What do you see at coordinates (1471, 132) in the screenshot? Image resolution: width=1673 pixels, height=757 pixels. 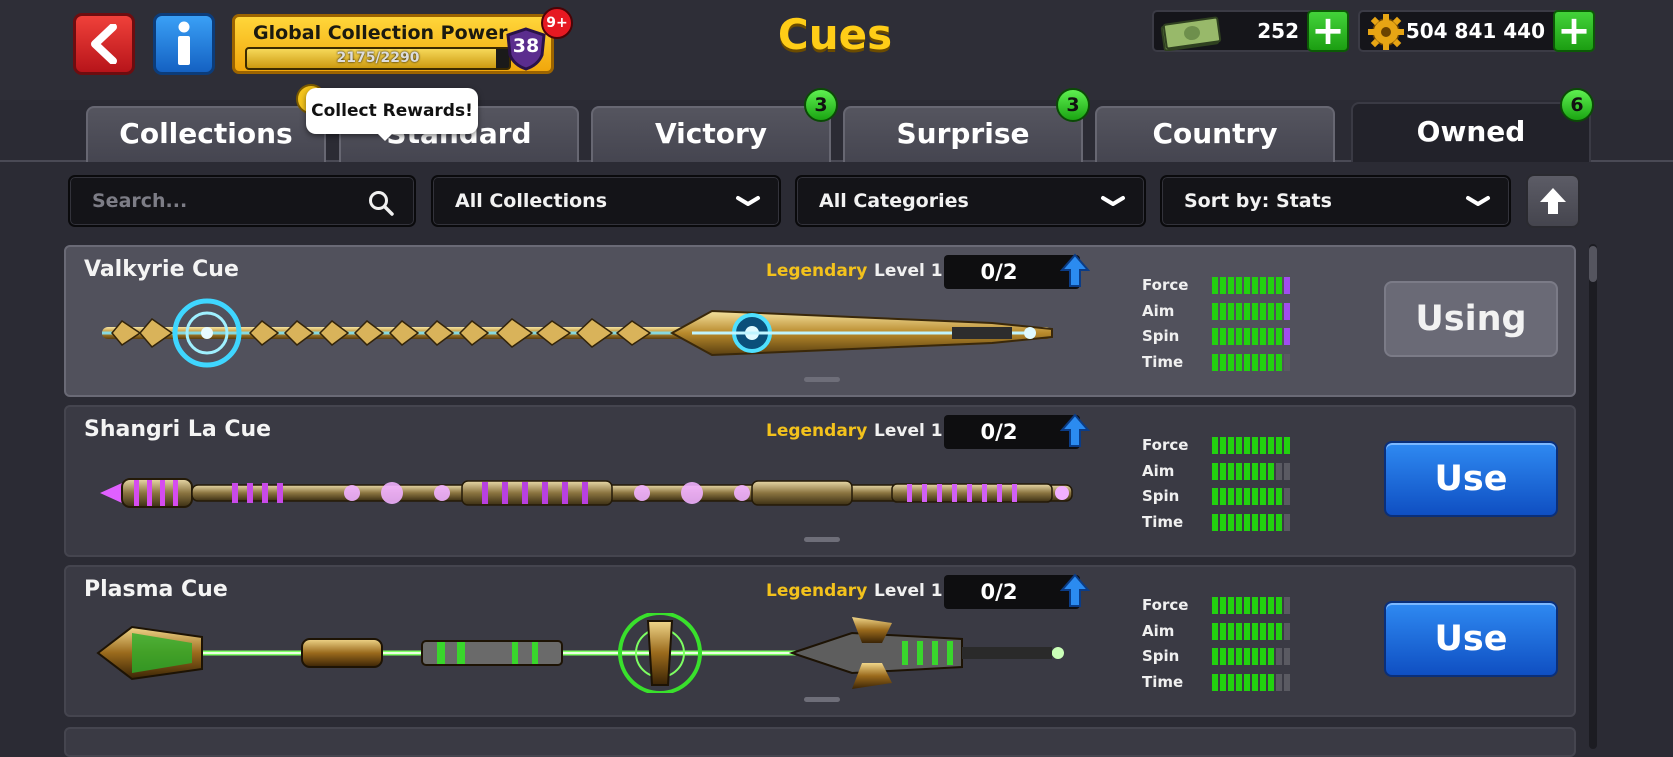 I see `tab-owned: Owned` at bounding box center [1471, 132].